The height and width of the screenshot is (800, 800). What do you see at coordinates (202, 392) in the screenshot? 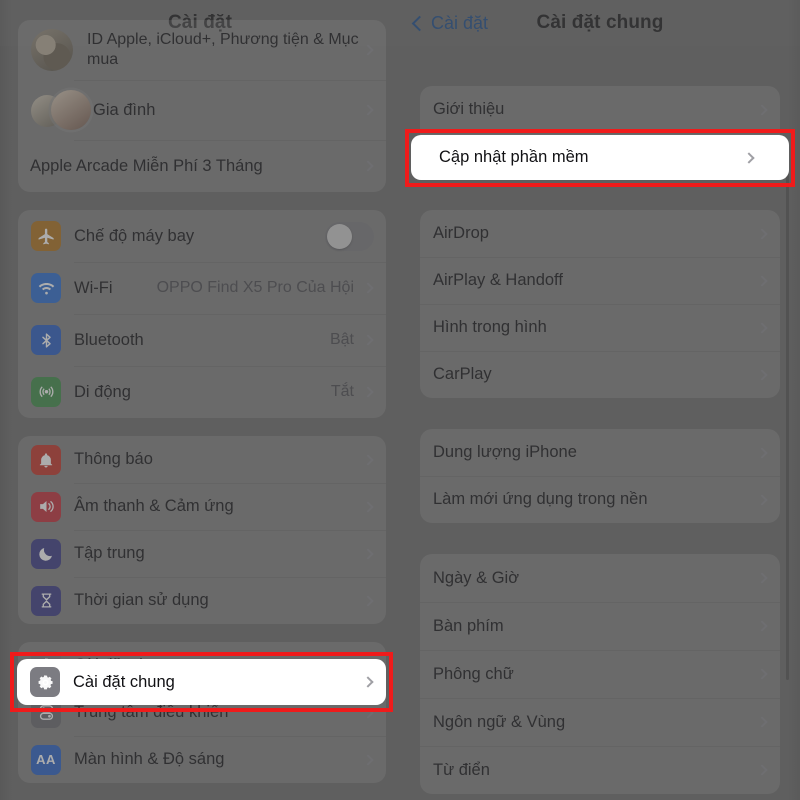
I see `row-cellular: Di động Tắt` at bounding box center [202, 392].